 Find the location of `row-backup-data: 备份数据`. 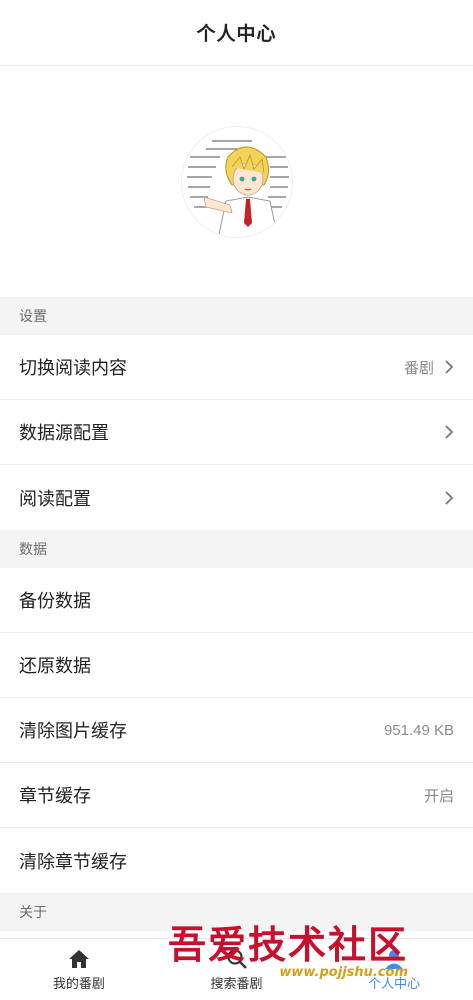

row-backup-data: 备份数据 is located at coordinates (236, 600).